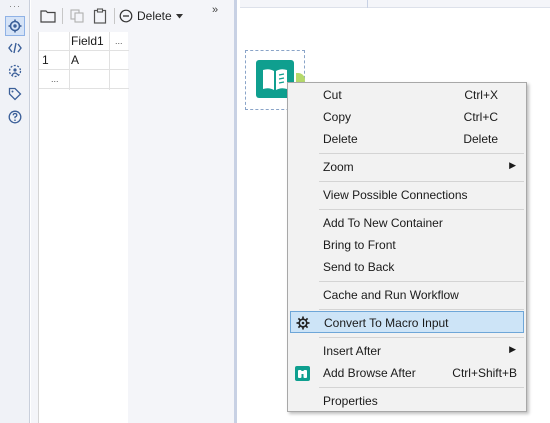 This screenshot has width=550, height=423. I want to click on menu-item-label: Cache and Run Workflow, so click(391, 295).